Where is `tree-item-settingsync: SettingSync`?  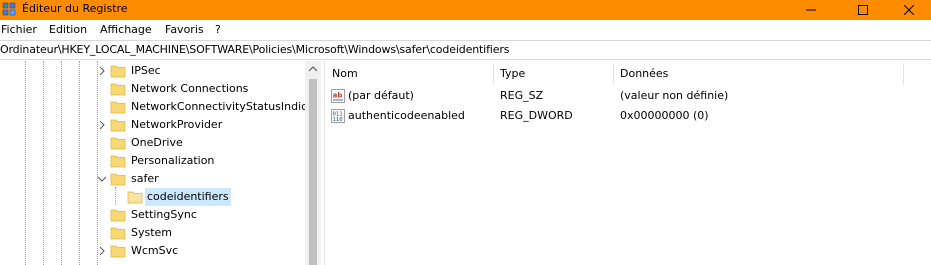
tree-item-settingsync: SettingSync is located at coordinates (152, 215).